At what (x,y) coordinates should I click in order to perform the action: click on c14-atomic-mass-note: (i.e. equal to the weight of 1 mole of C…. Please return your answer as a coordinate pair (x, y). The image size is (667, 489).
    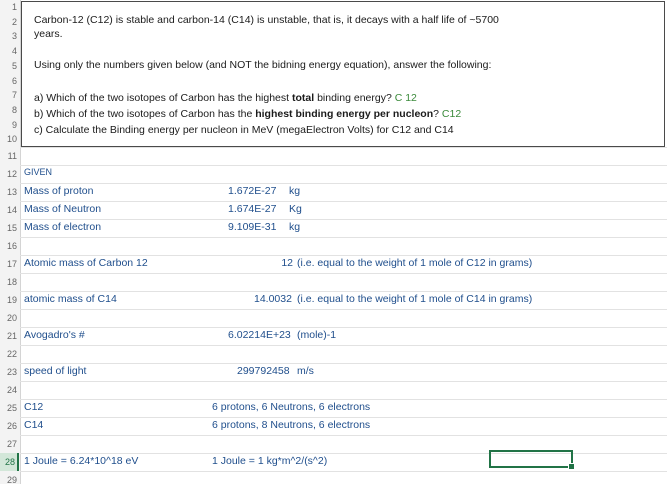
    Looking at the image, I should click on (414, 299).